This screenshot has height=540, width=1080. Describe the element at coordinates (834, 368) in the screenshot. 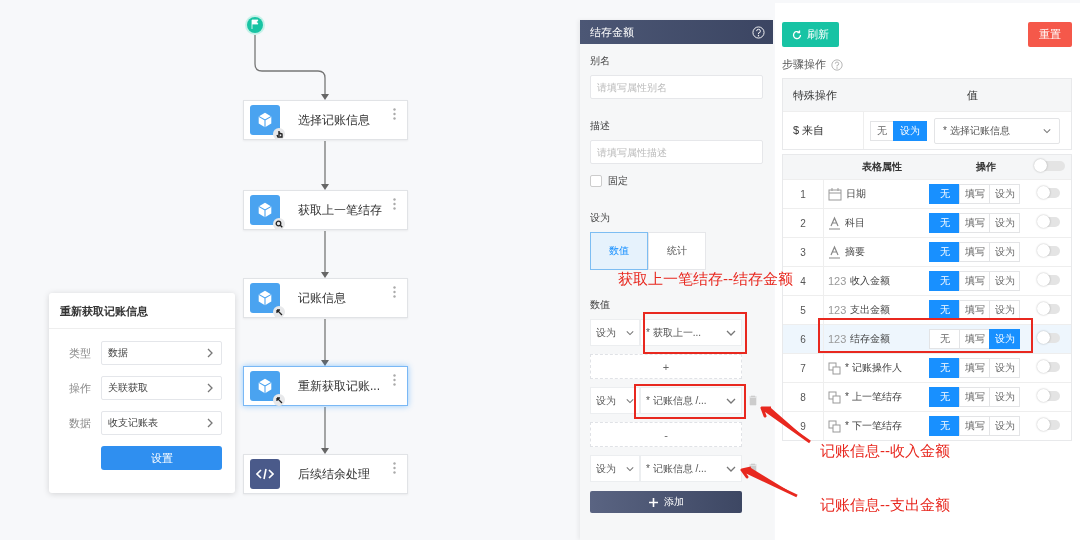

I see `linked-squares-icon` at that location.